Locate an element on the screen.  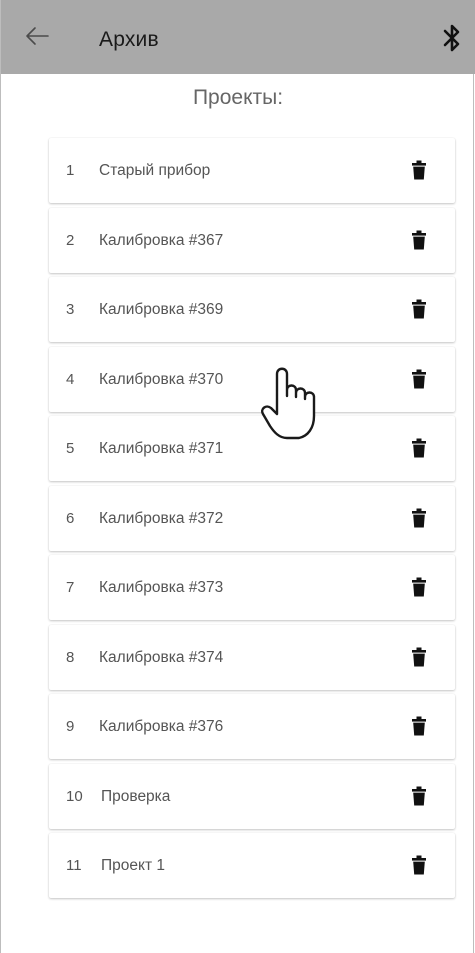
back-button is located at coordinates (43, 38).